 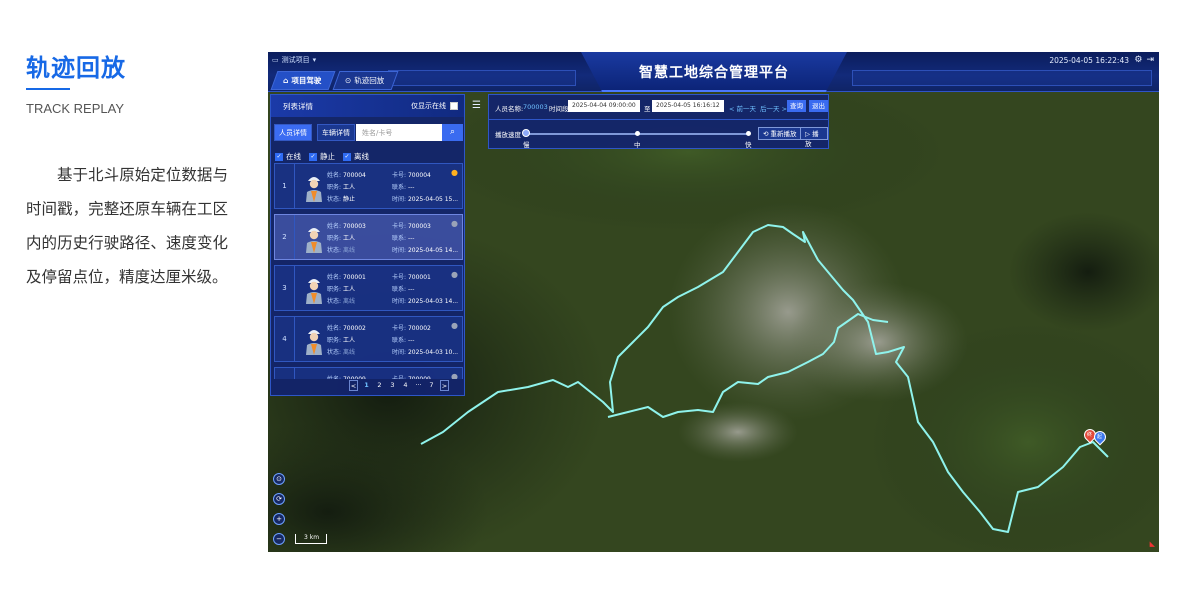 I want to click on pager-prev-button: <, so click(x=353, y=385).